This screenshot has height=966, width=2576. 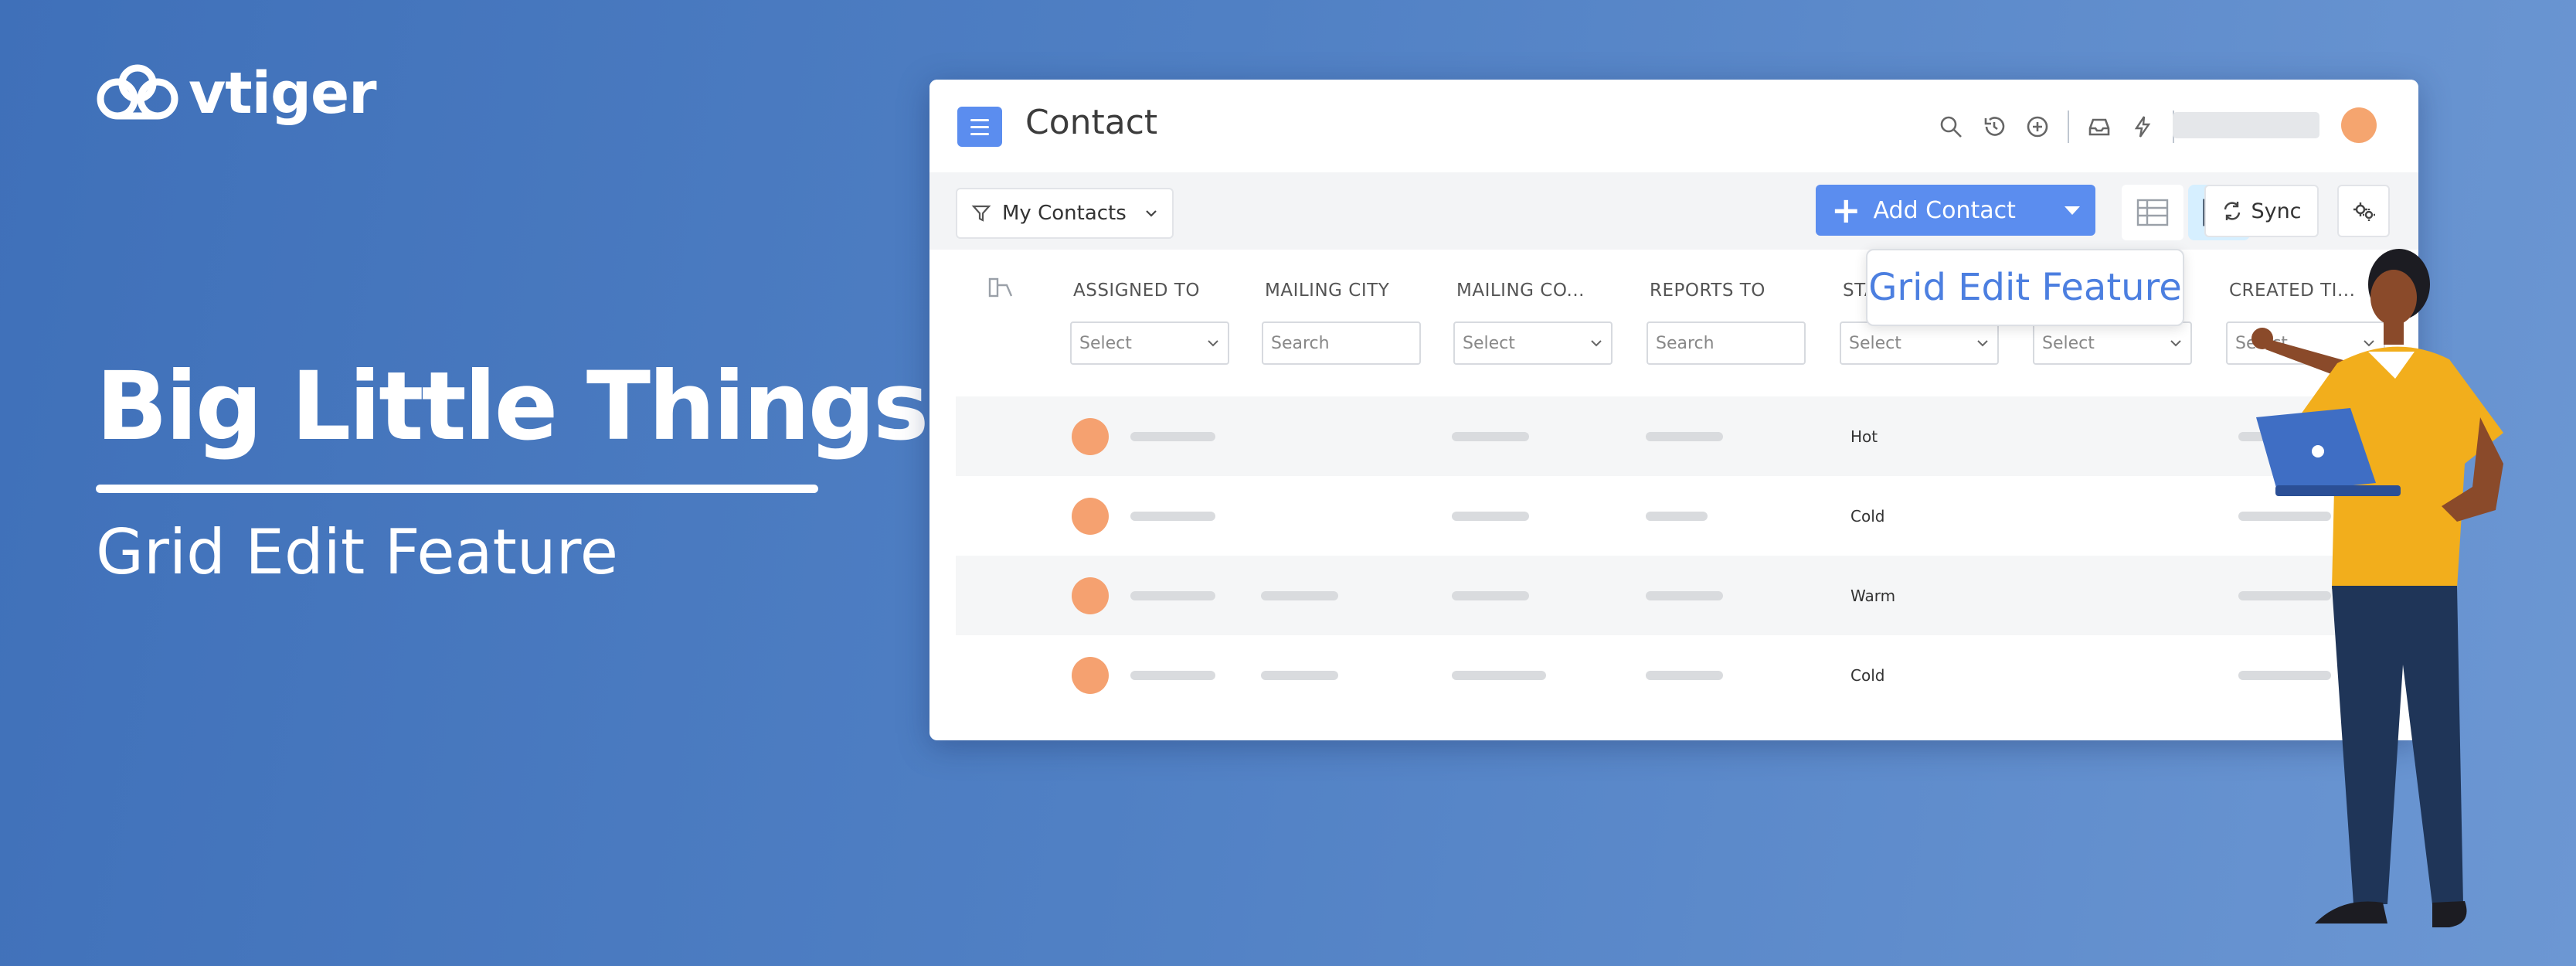 What do you see at coordinates (1944, 210) in the screenshot?
I see `add-contact-label: Add Contact` at bounding box center [1944, 210].